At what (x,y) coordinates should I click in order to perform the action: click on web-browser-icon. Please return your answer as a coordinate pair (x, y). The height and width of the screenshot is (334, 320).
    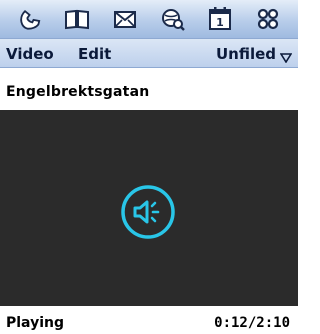
    Looking at the image, I should click on (173, 19).